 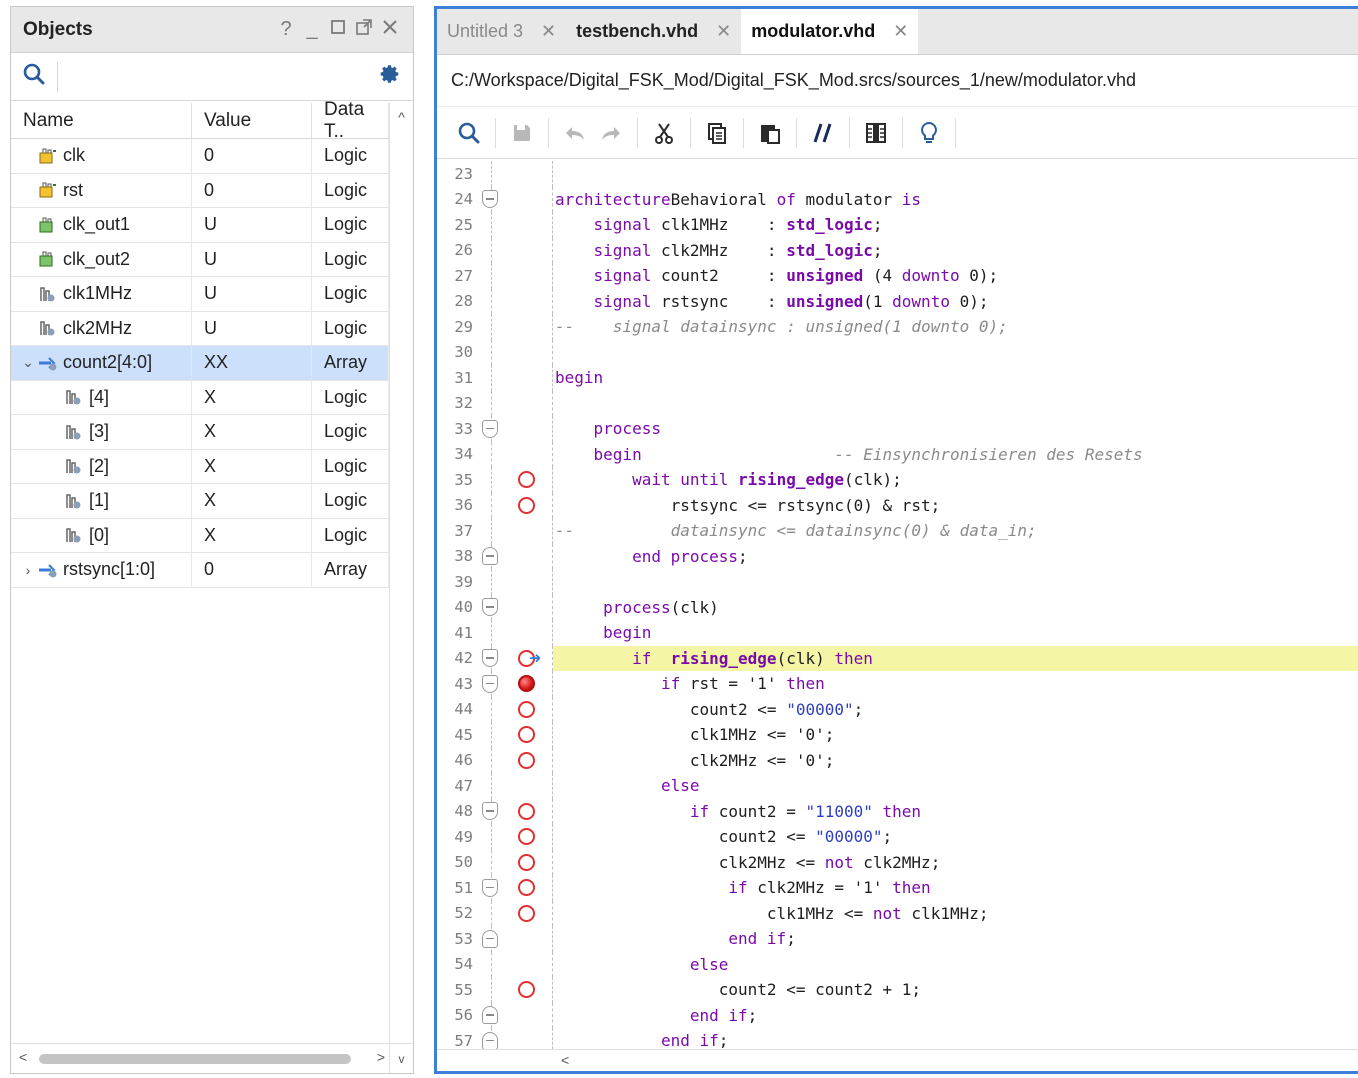 I want to click on object-row: clk1MHz U Logic, so click(x=200, y=294).